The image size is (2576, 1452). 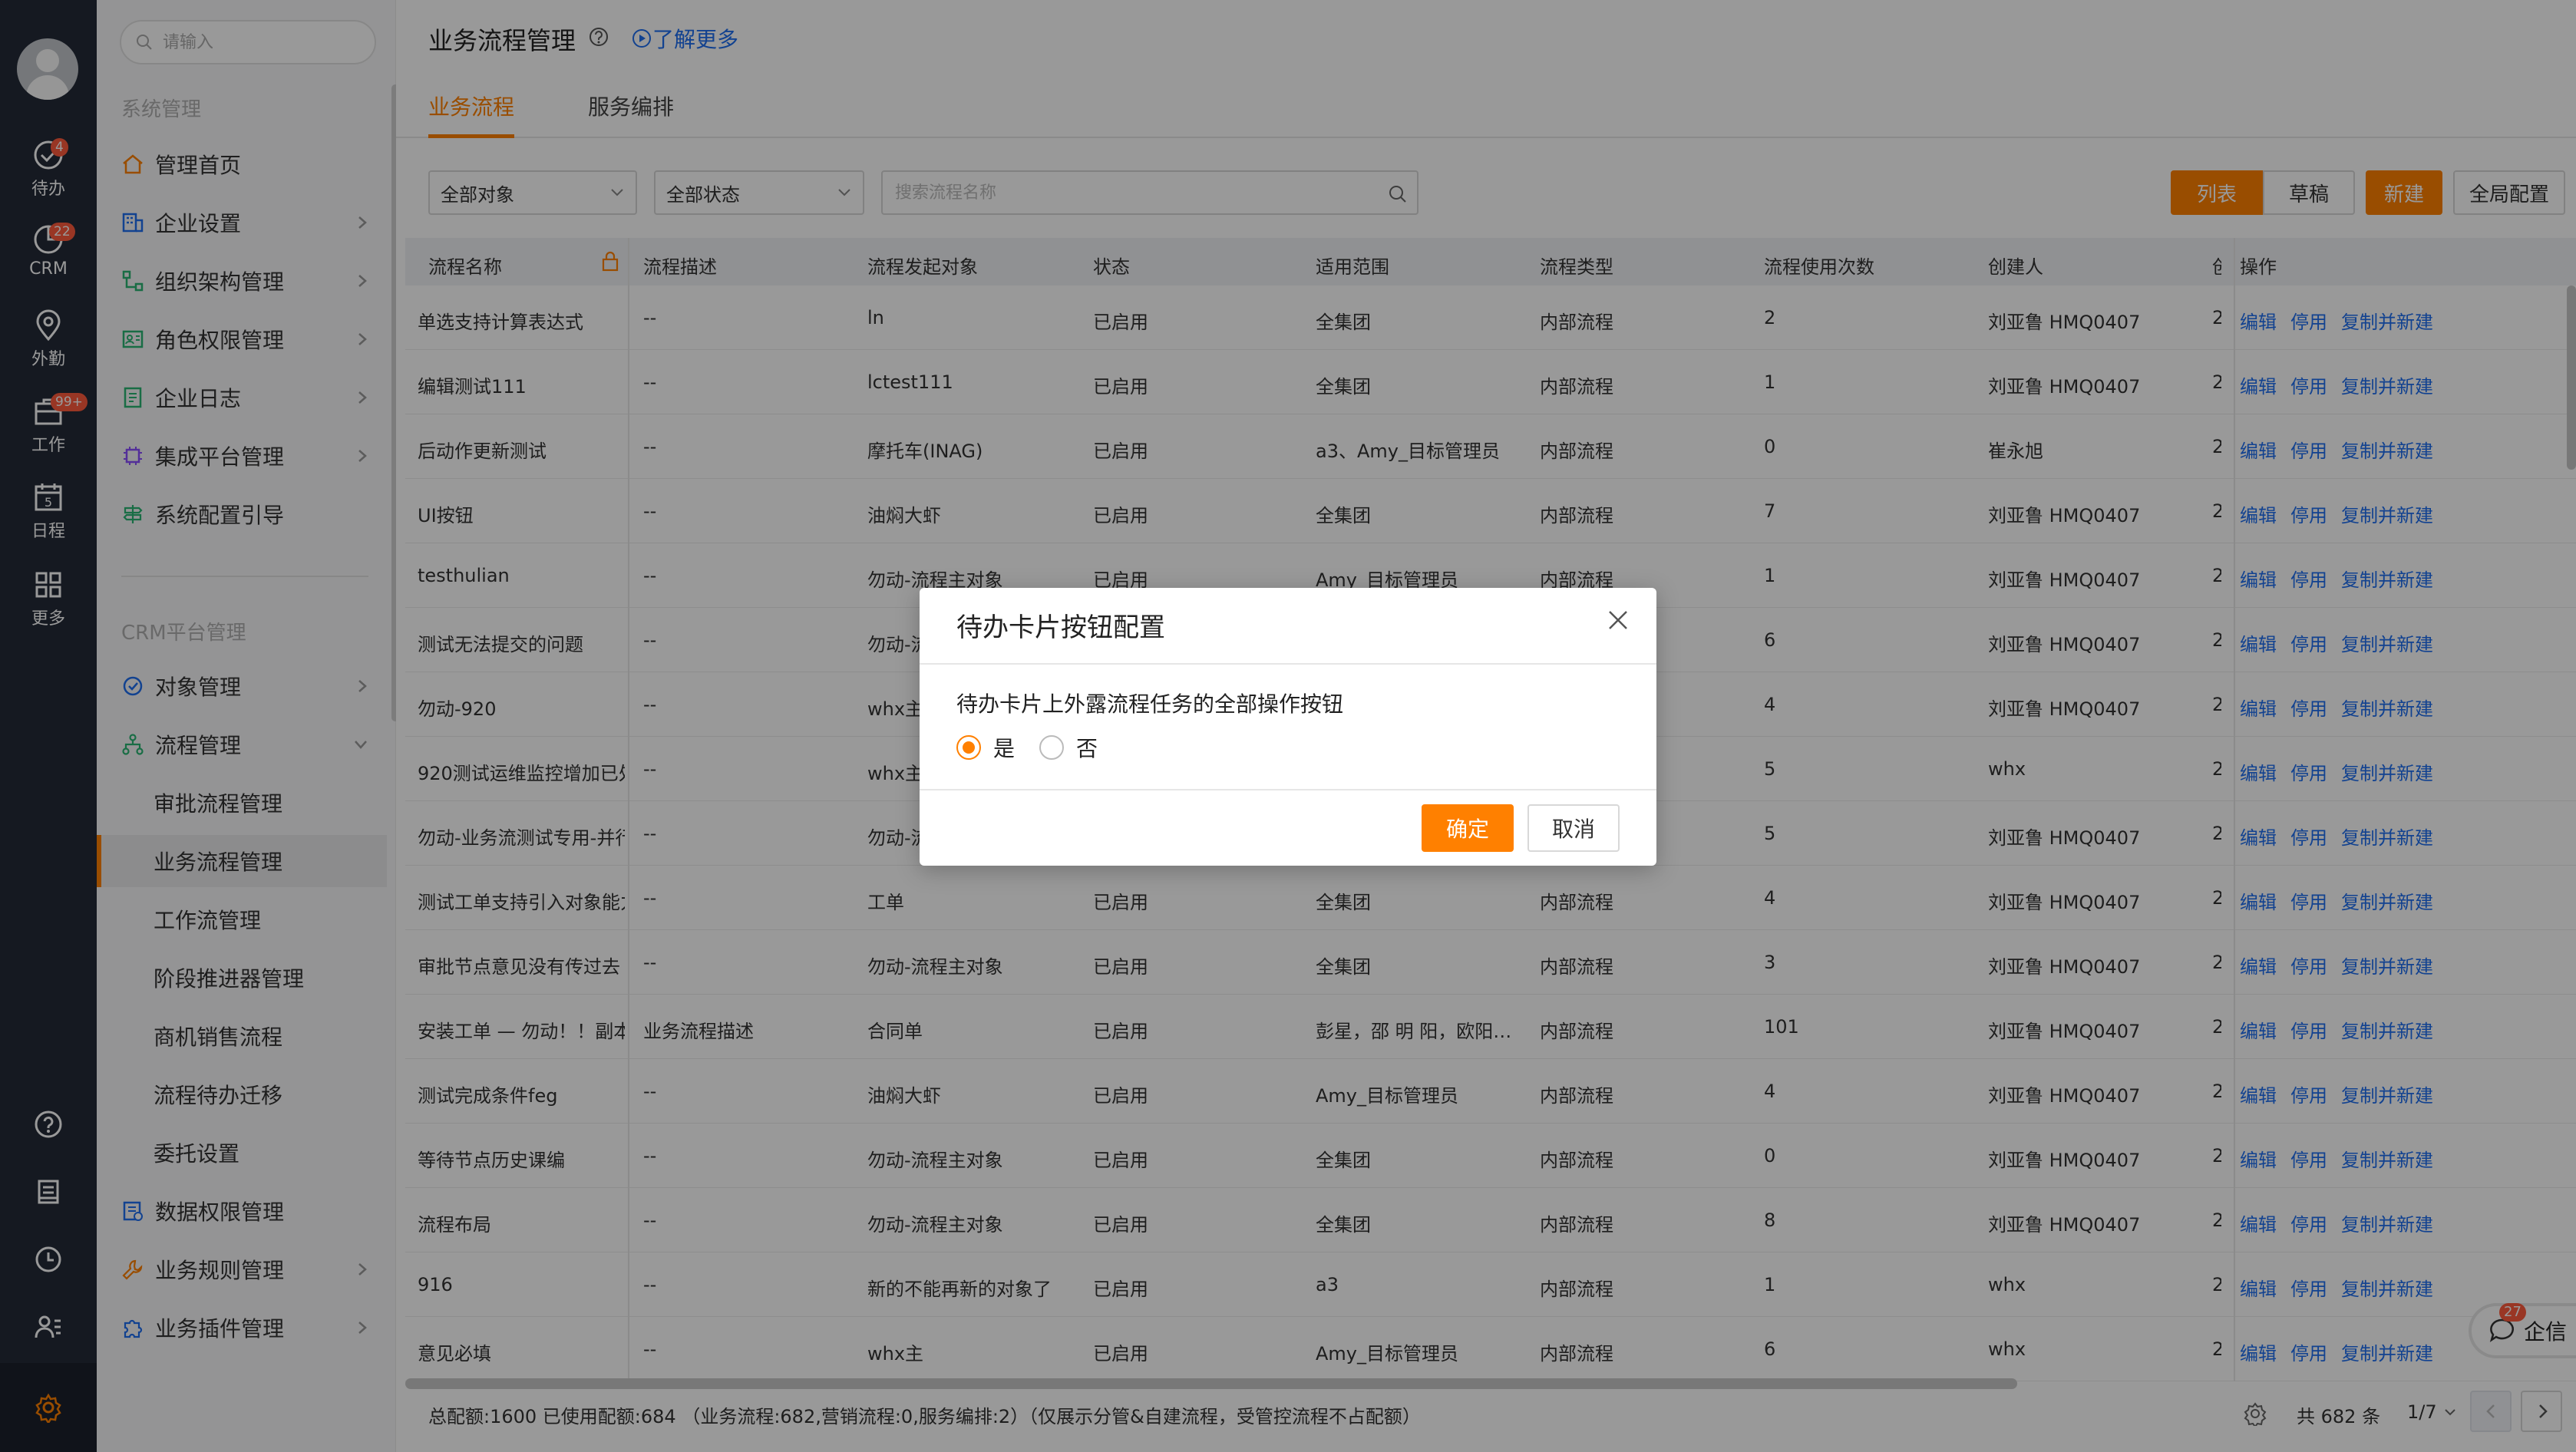 What do you see at coordinates (1004, 748) in the screenshot?
I see `radio-yes-label: 是` at bounding box center [1004, 748].